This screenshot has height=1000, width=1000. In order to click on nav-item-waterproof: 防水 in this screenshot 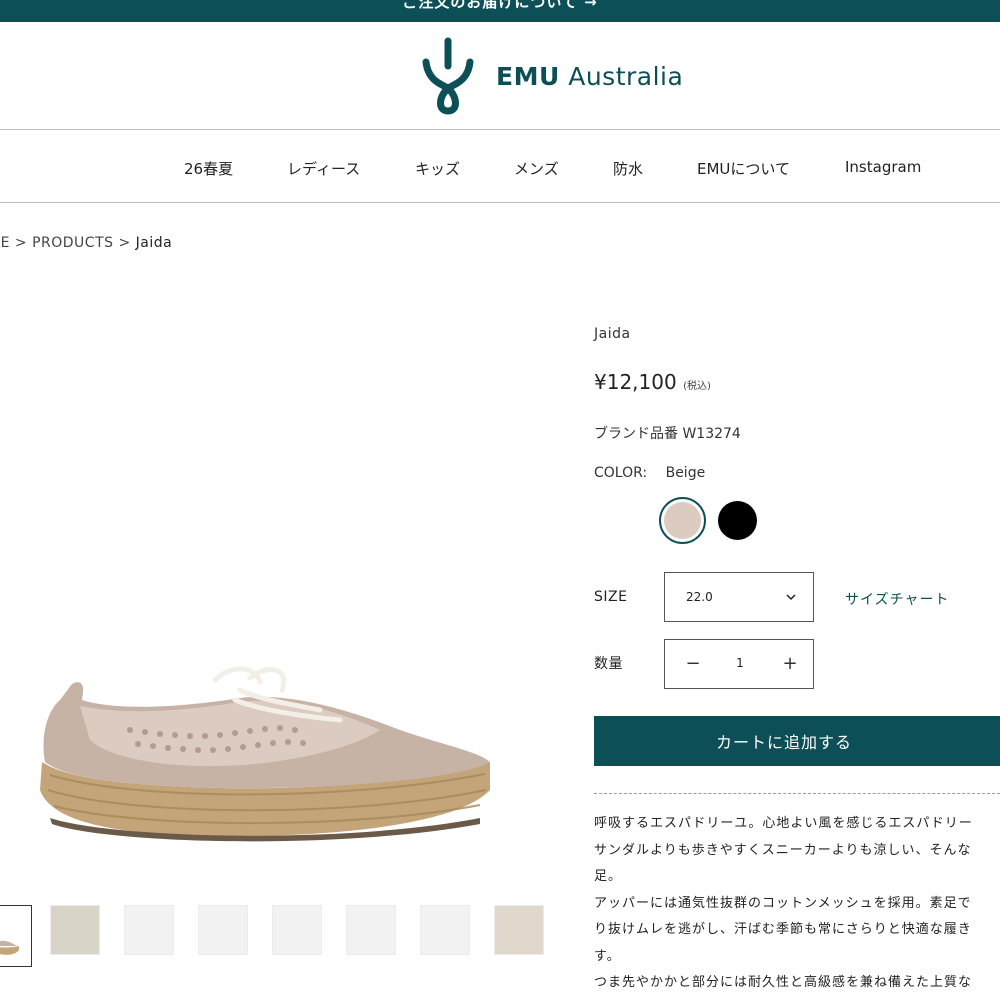, I will do `click(628, 168)`.